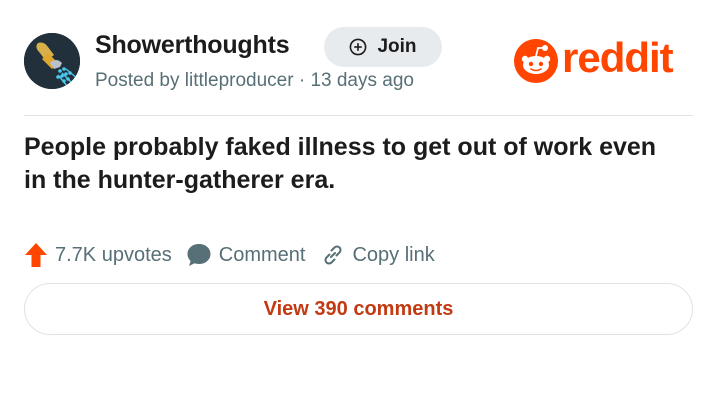  Describe the element at coordinates (262, 254) in the screenshot. I see `comment-label: Comment` at that location.